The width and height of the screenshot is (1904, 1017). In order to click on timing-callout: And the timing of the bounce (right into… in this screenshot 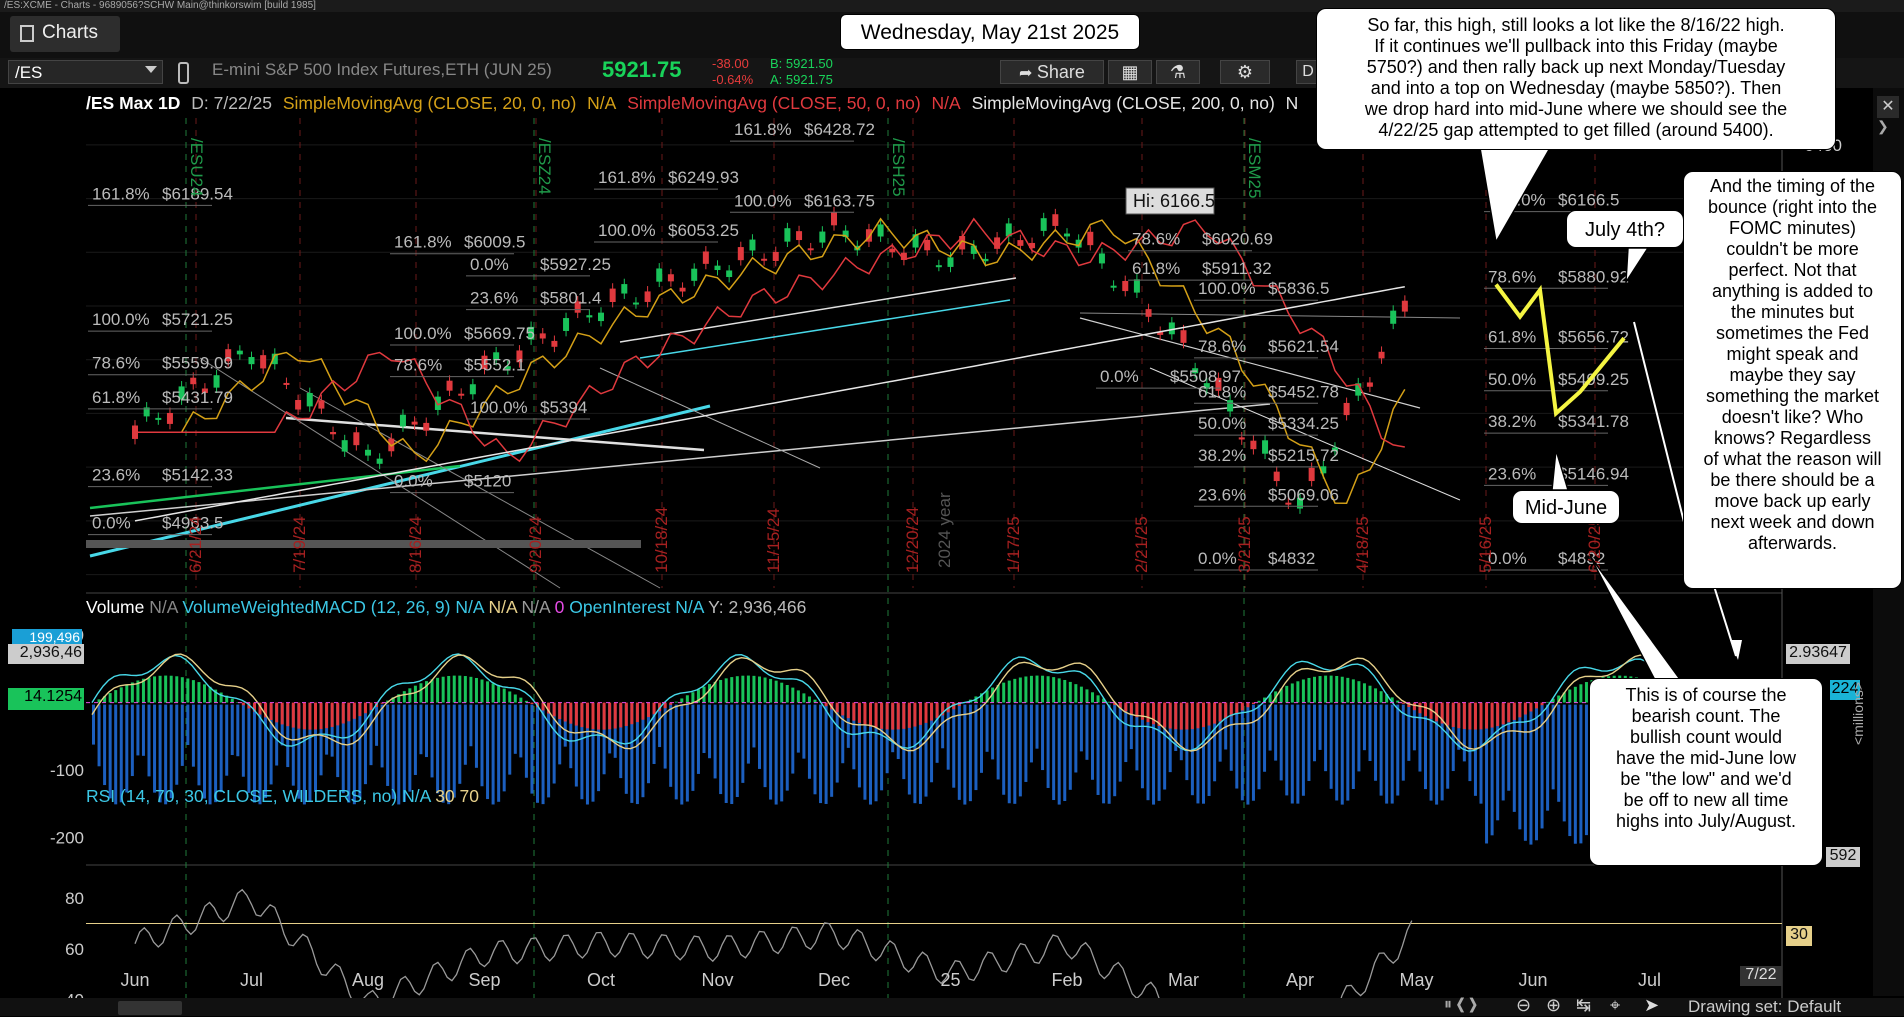, I will do `click(1792, 380)`.